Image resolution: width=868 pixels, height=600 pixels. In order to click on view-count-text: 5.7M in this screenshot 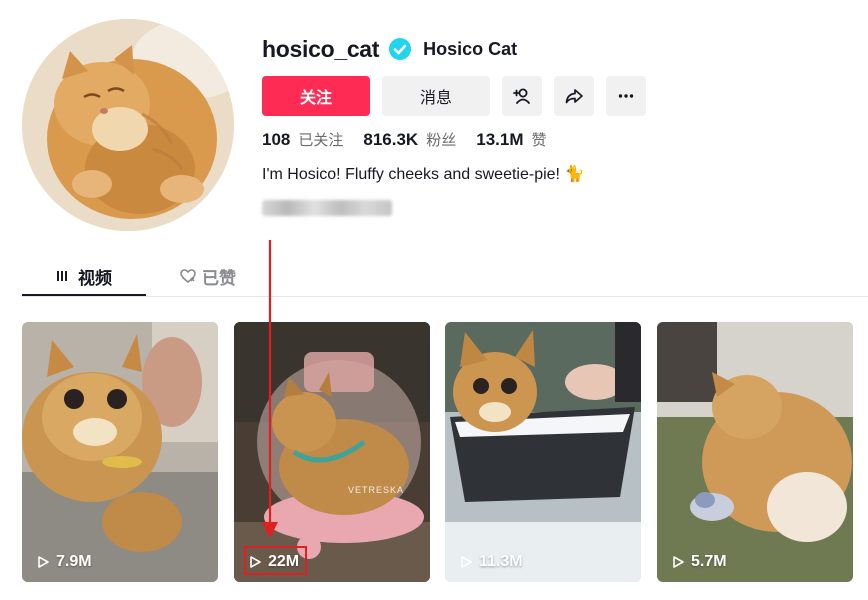, I will do `click(709, 561)`.